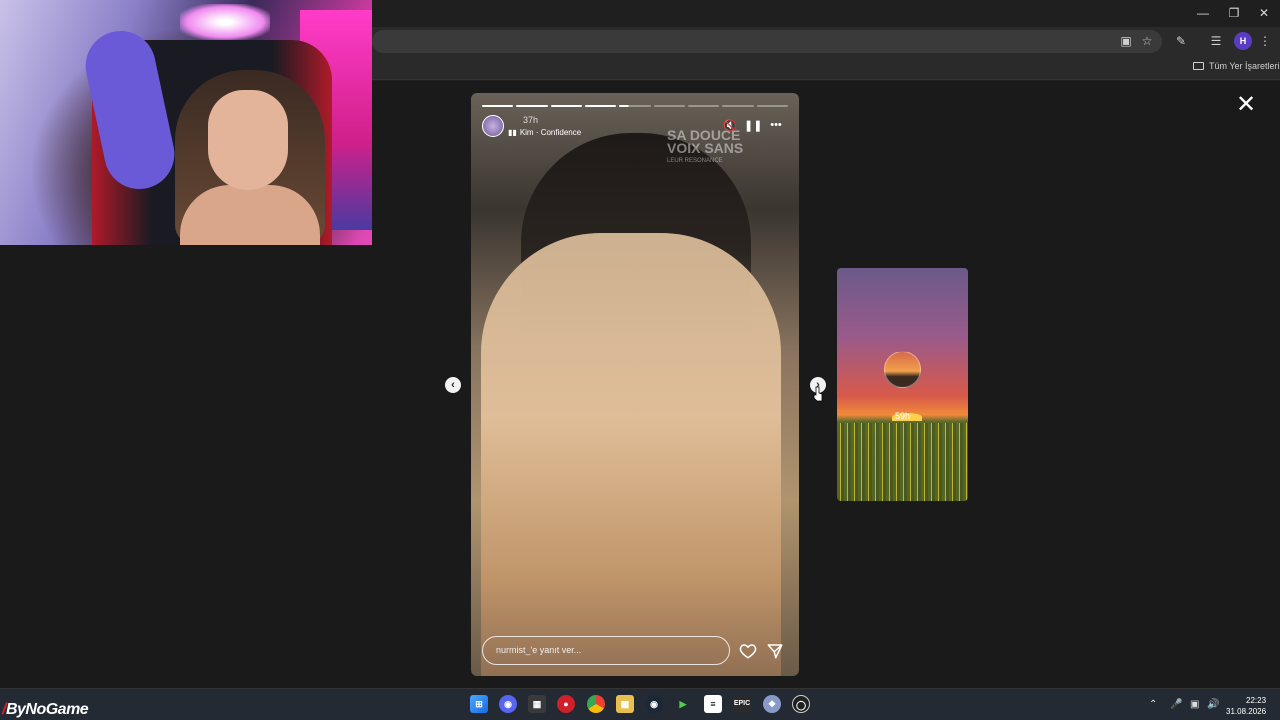  What do you see at coordinates (1213, 704) in the screenshot?
I see `volume-icon: 🔊` at bounding box center [1213, 704].